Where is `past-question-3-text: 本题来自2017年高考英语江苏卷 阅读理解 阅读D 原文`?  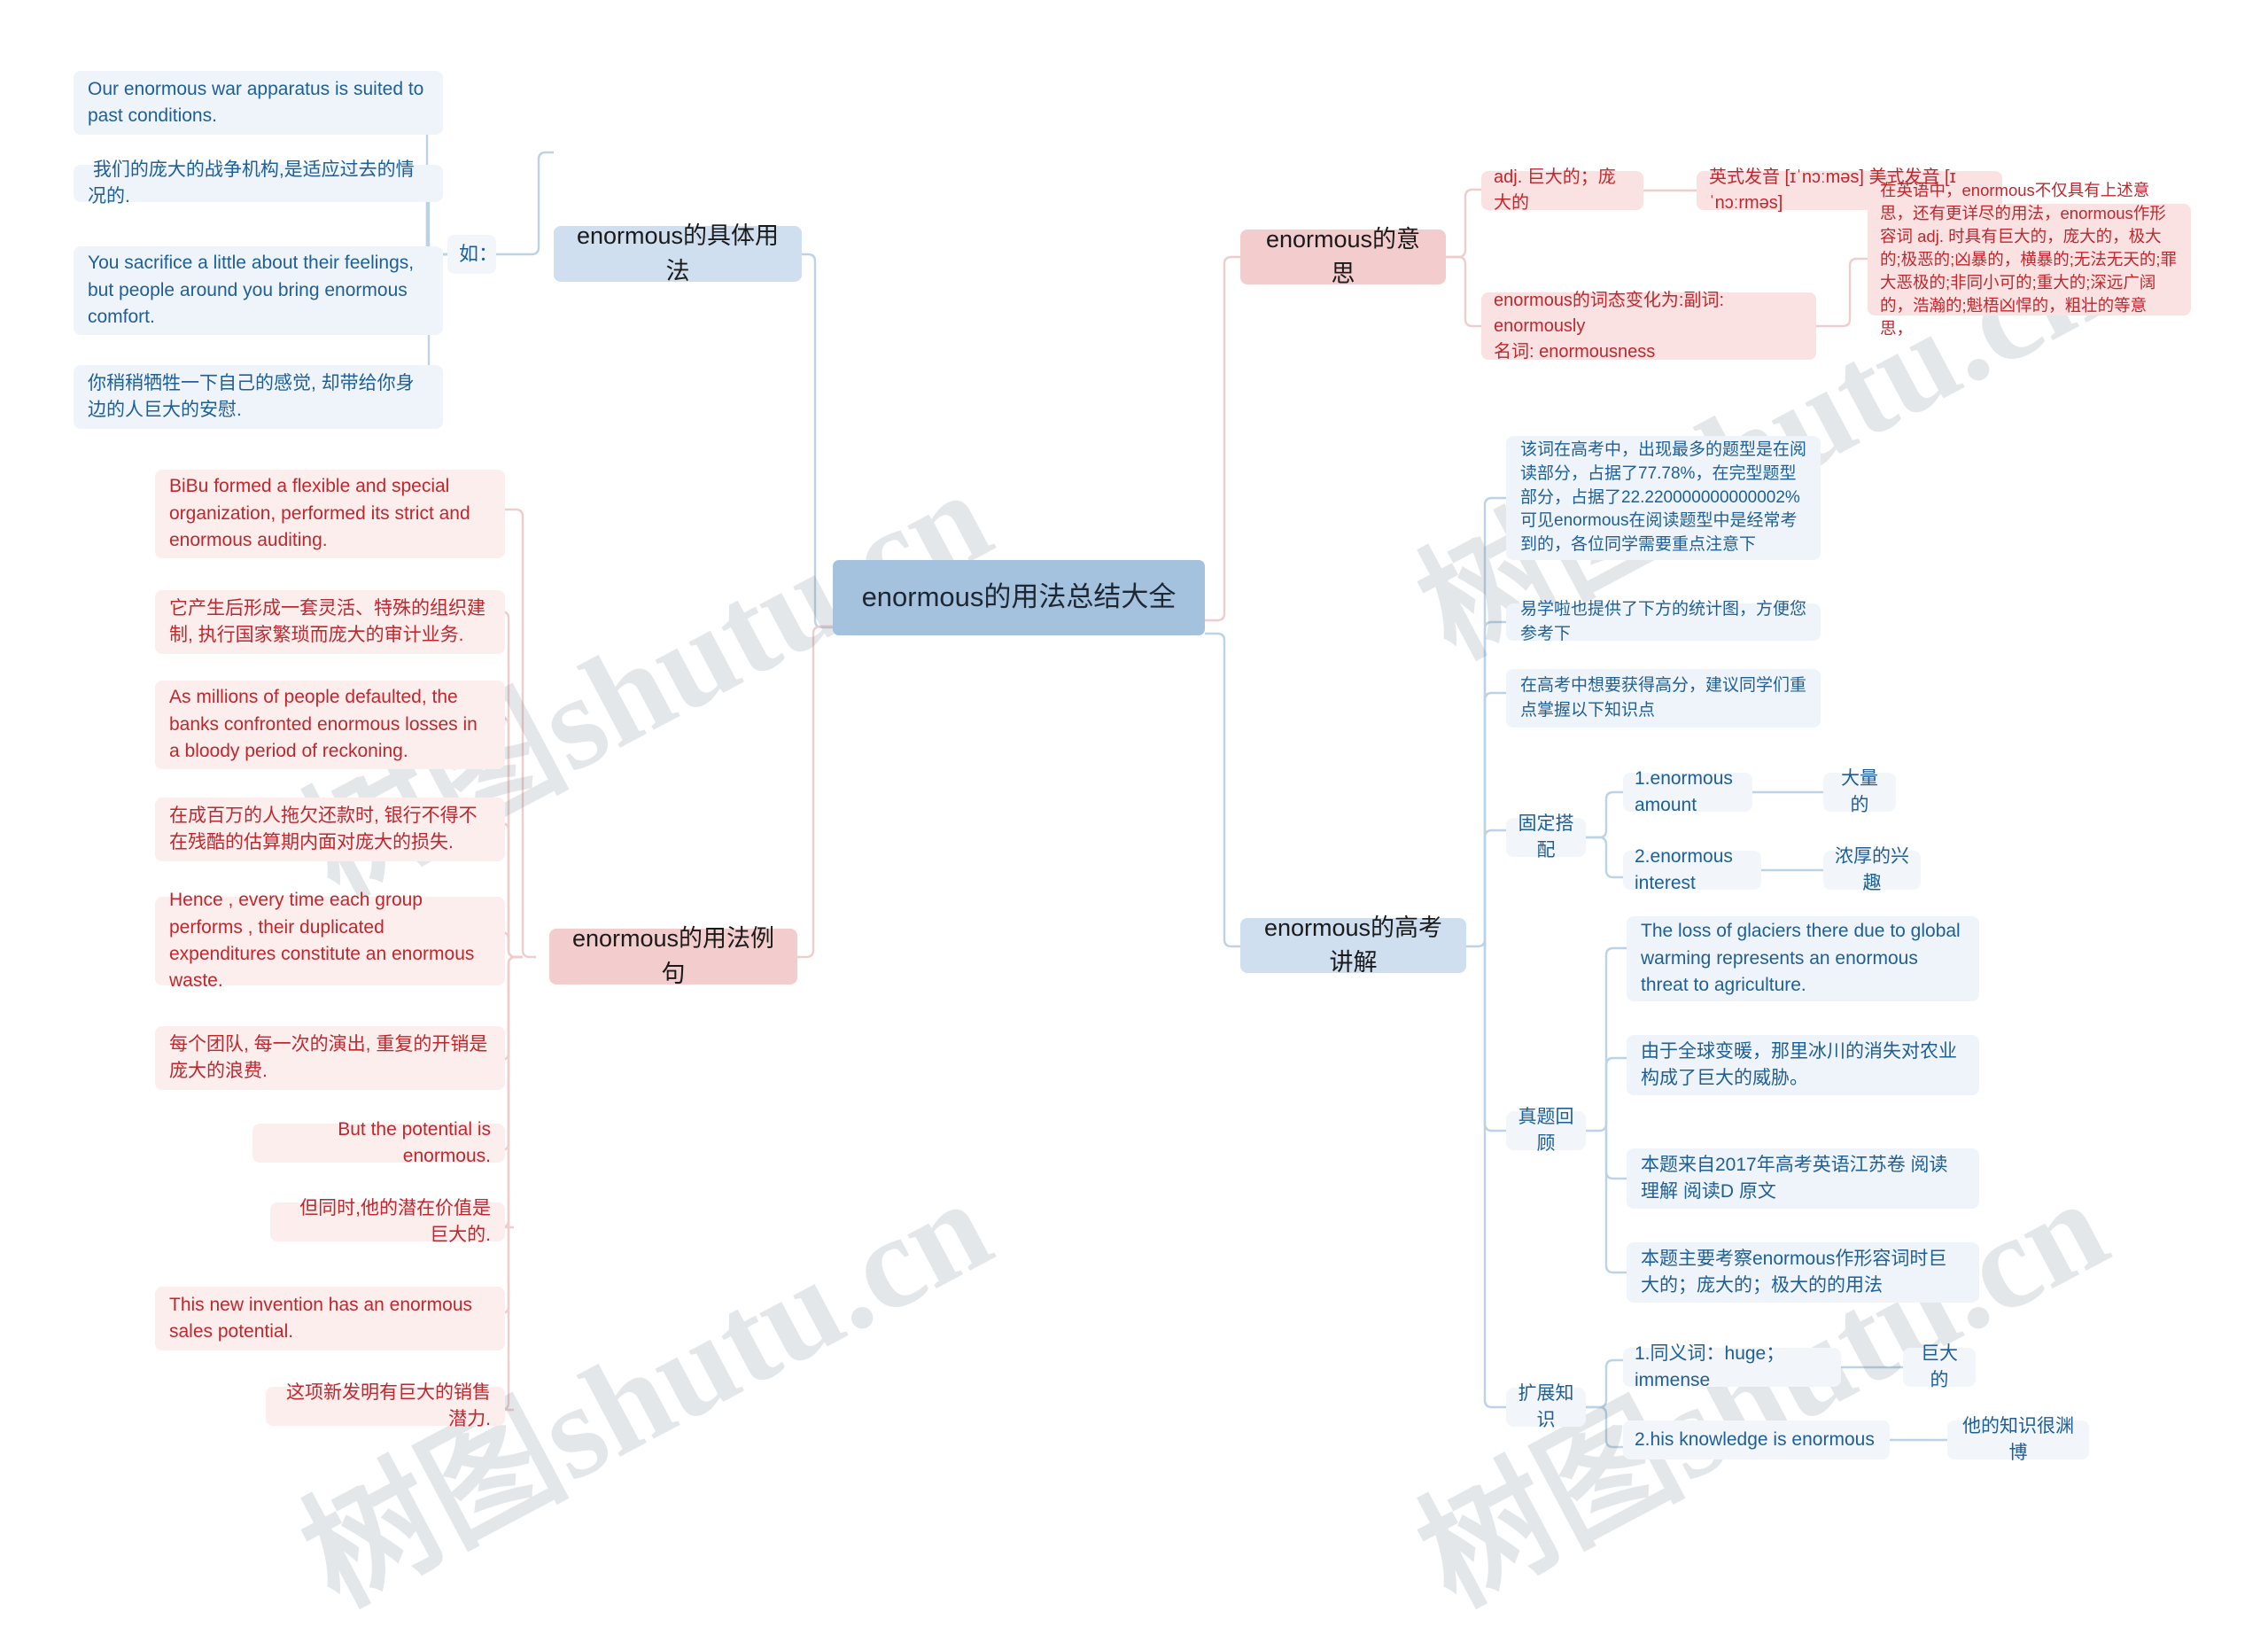 past-question-3-text: 本题来自2017年高考英语江苏卷 阅读理解 阅读D 原文 is located at coordinates (1794, 1178).